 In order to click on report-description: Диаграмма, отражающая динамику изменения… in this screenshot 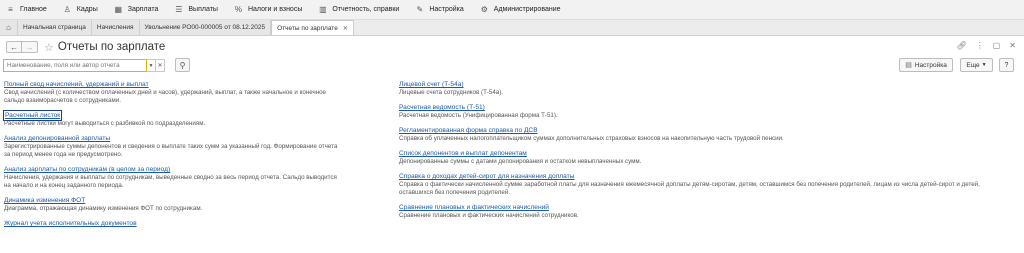, I will do `click(103, 208)`.